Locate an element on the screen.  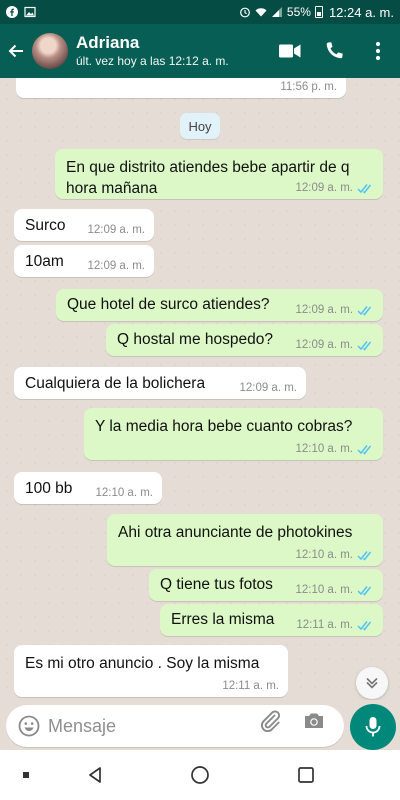
scroll-to-bottom-button is located at coordinates (372, 683).